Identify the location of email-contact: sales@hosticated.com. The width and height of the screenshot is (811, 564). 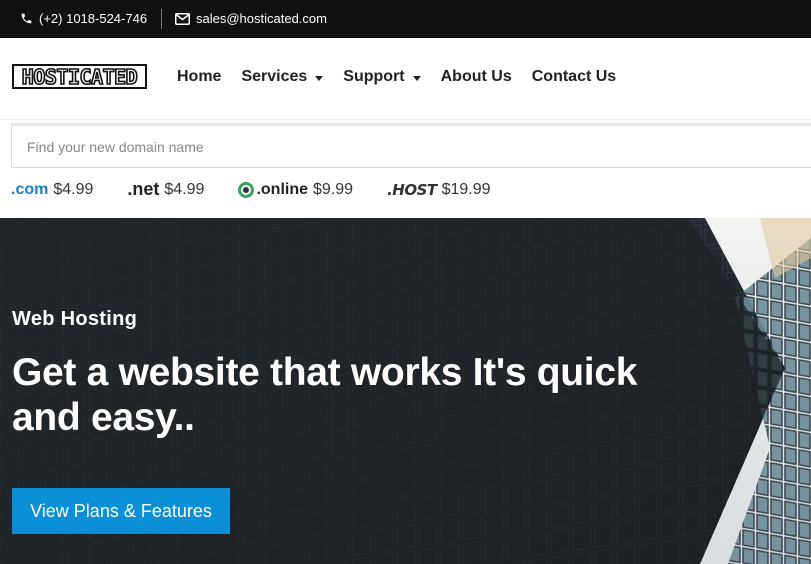
(251, 18).